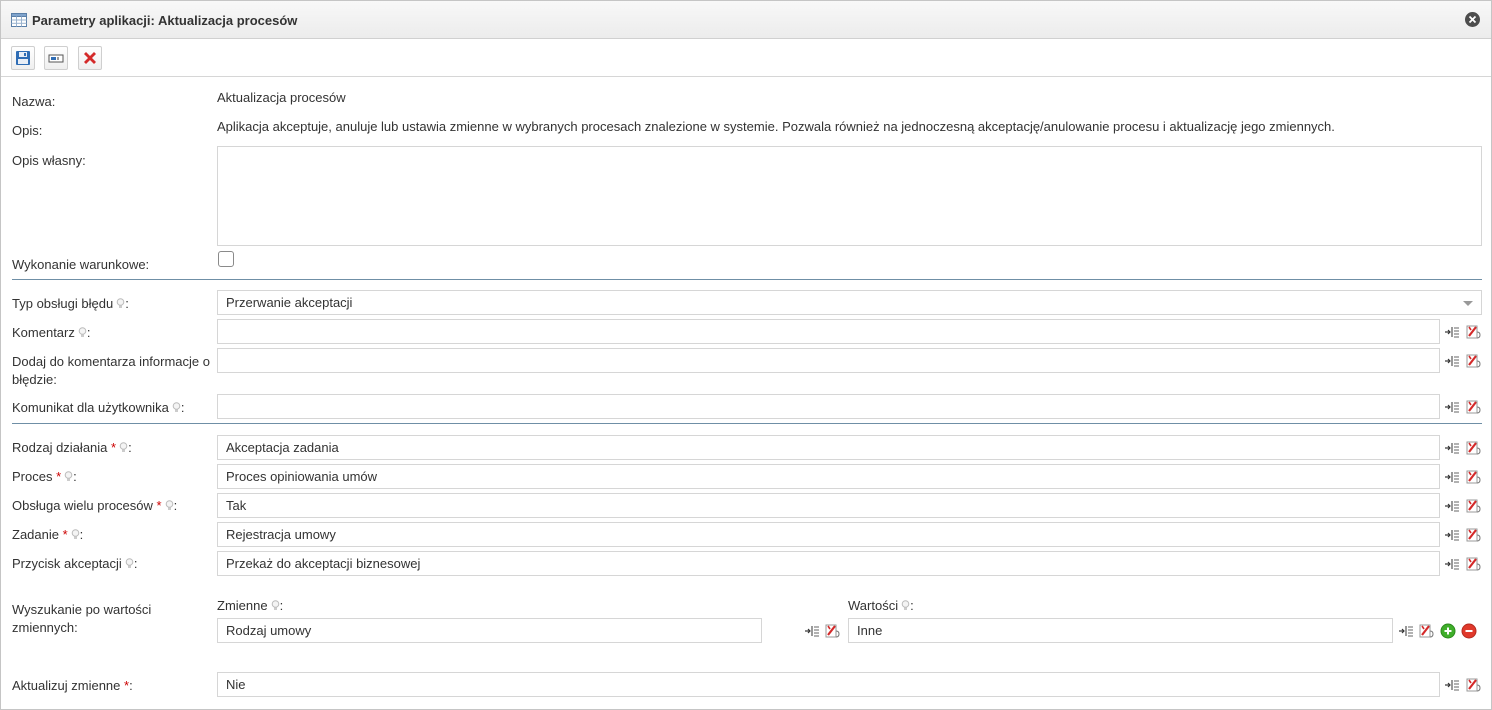  What do you see at coordinates (828, 406) in the screenshot?
I see `user-message-input` at bounding box center [828, 406].